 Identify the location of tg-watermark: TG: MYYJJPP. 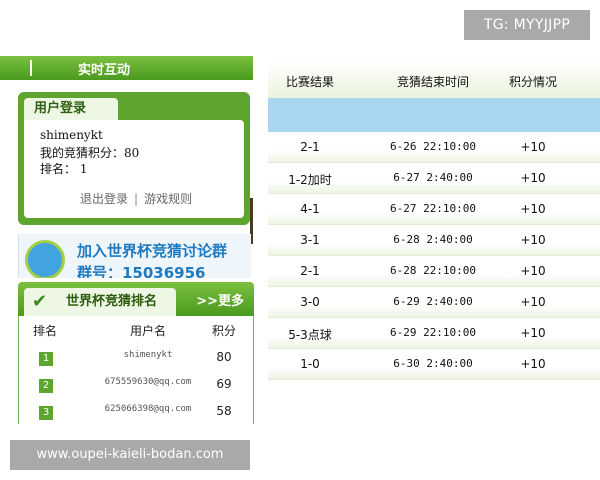
(527, 25).